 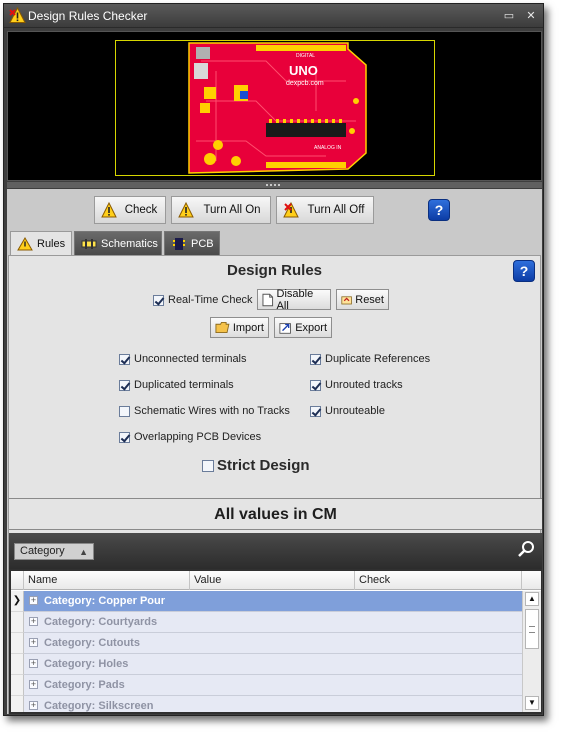 What do you see at coordinates (198, 437) in the screenshot?
I see `overlapping-devices-label: Overlapping PCB Devices` at bounding box center [198, 437].